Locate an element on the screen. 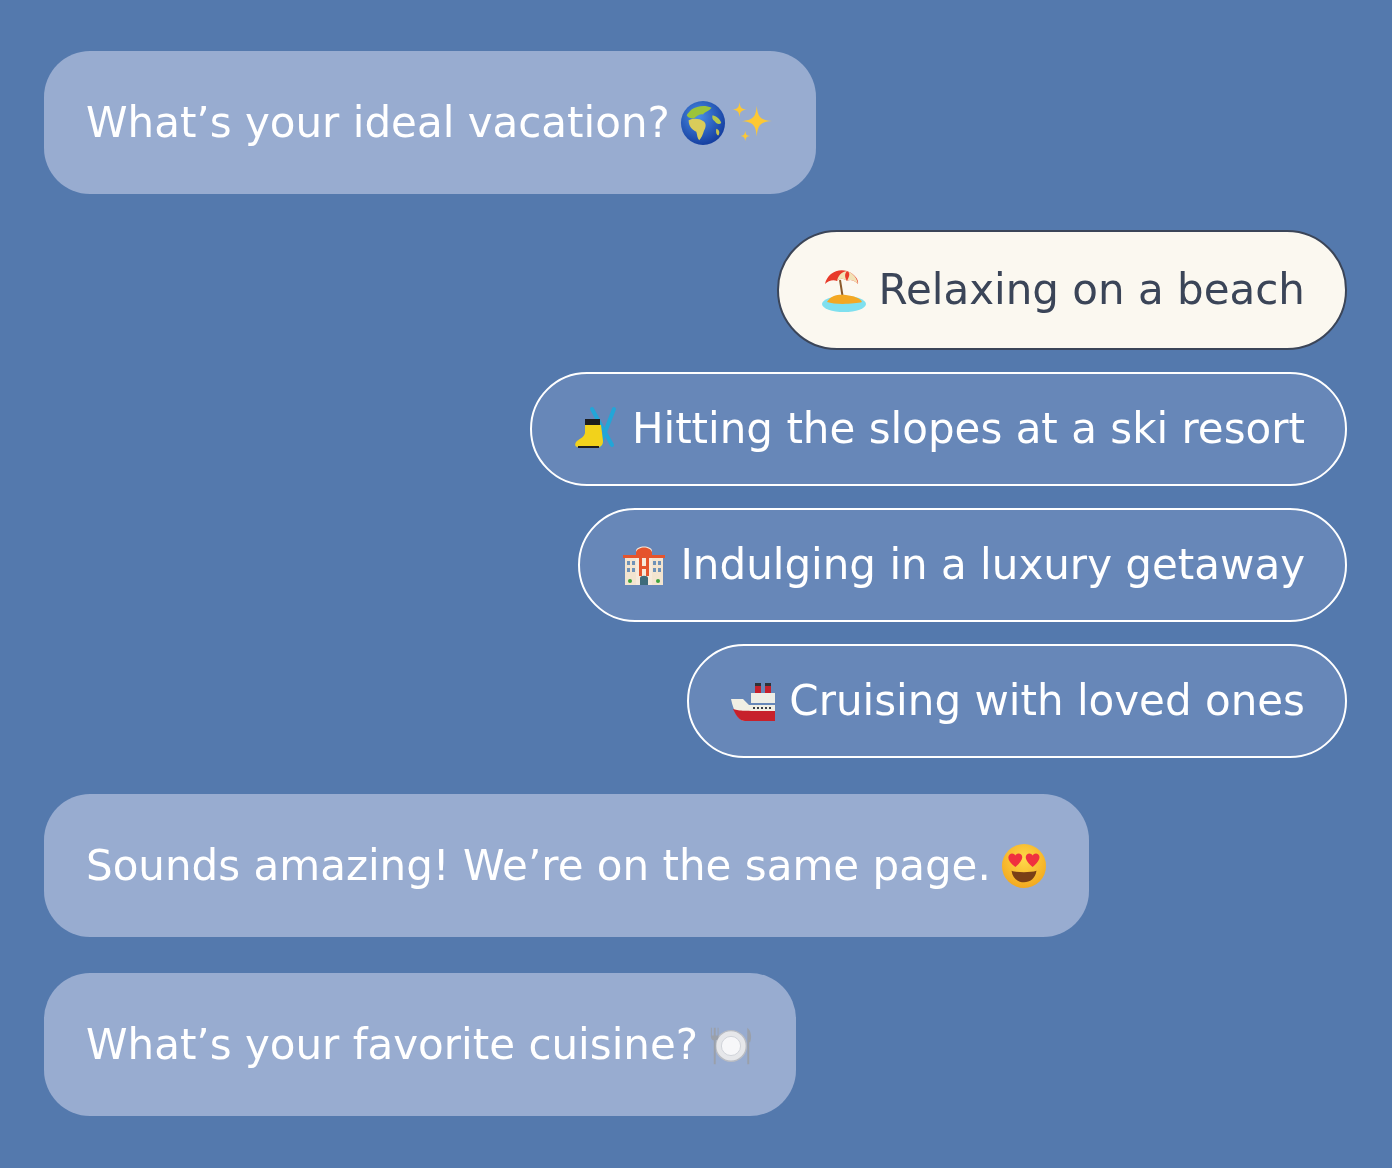 This screenshot has width=1392, height=1168. heart-eyes-face-icon is located at coordinates (1023, 865).